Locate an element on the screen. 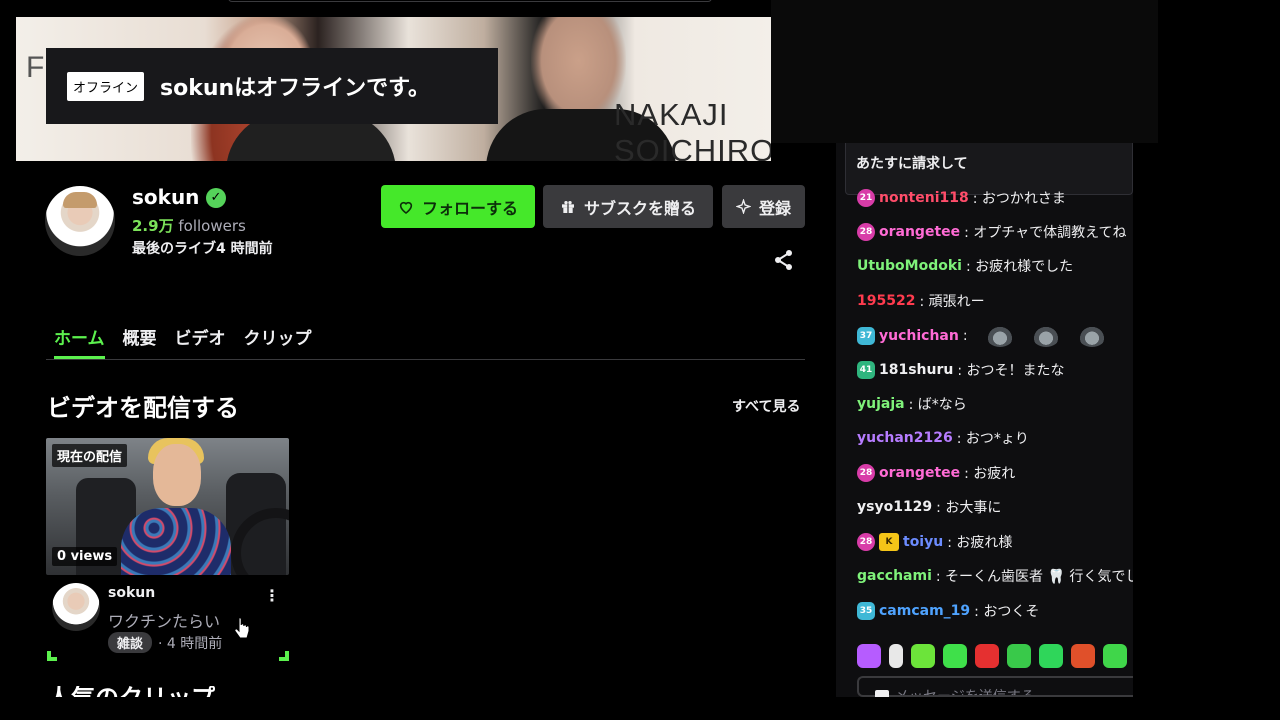  bottom-letterbox is located at coordinates (640, 708).